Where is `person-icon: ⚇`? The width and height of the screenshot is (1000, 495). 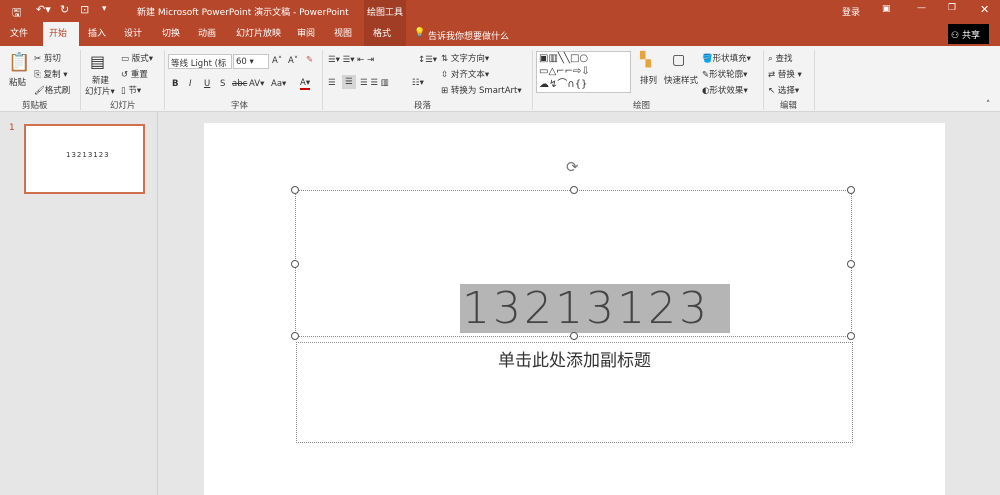
person-icon: ⚇ is located at coordinates (955, 36).